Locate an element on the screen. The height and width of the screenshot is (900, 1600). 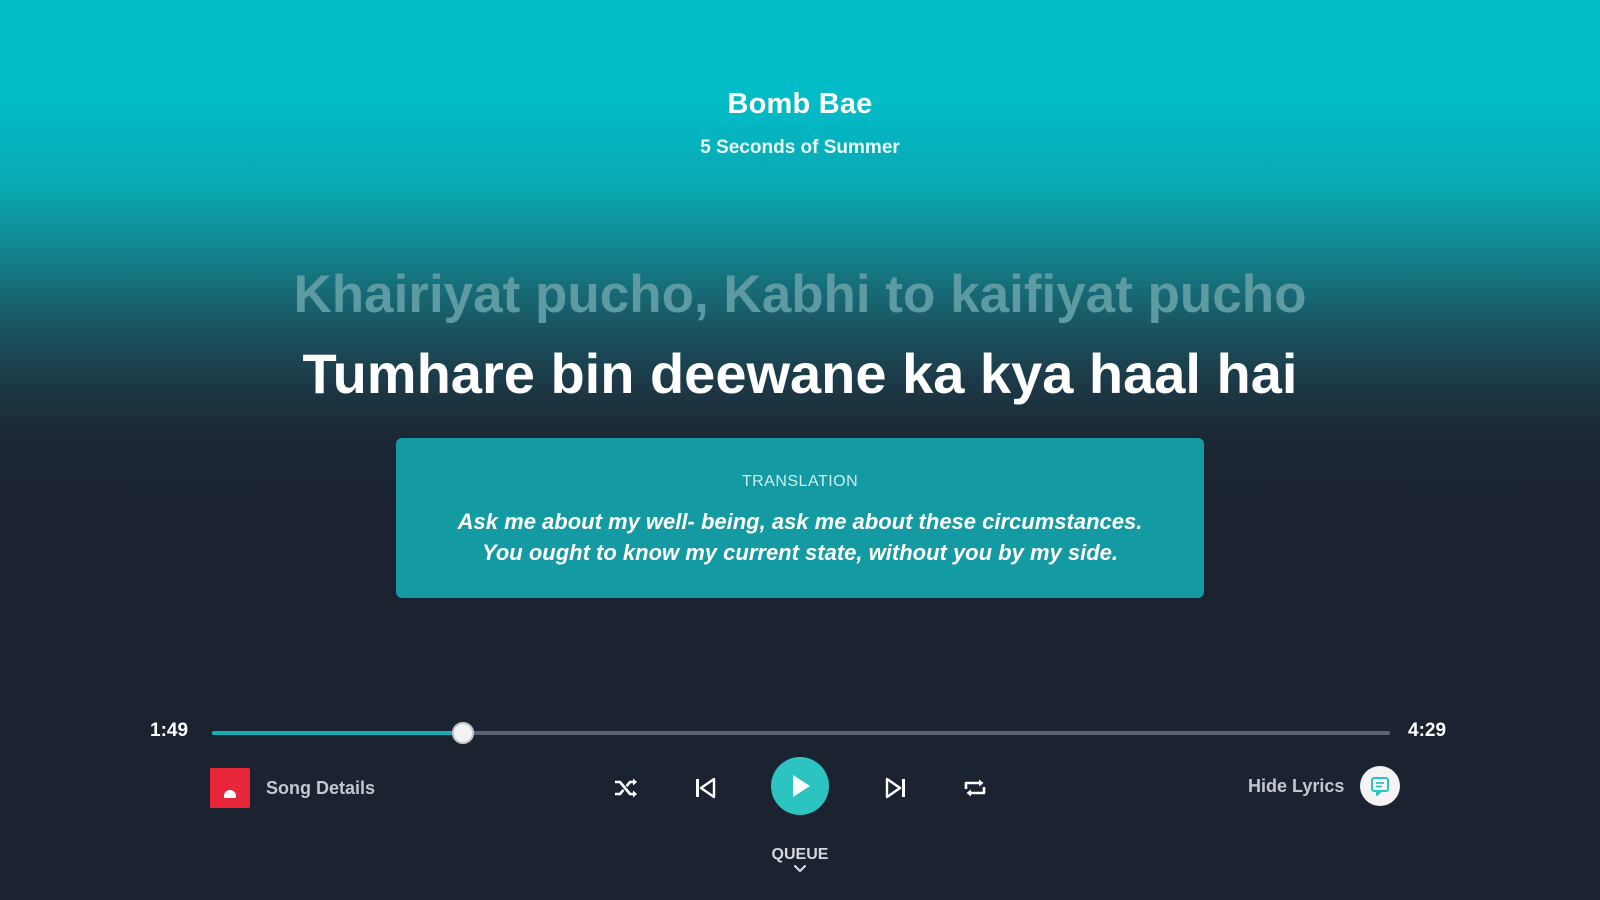
total-duration: 4:29 is located at coordinates (1427, 730).